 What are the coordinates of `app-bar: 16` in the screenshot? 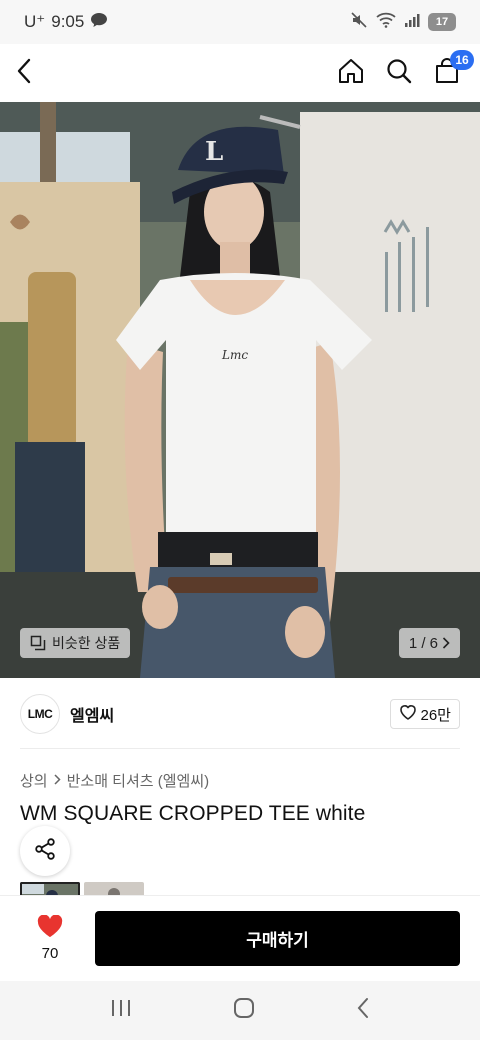 It's located at (240, 73).